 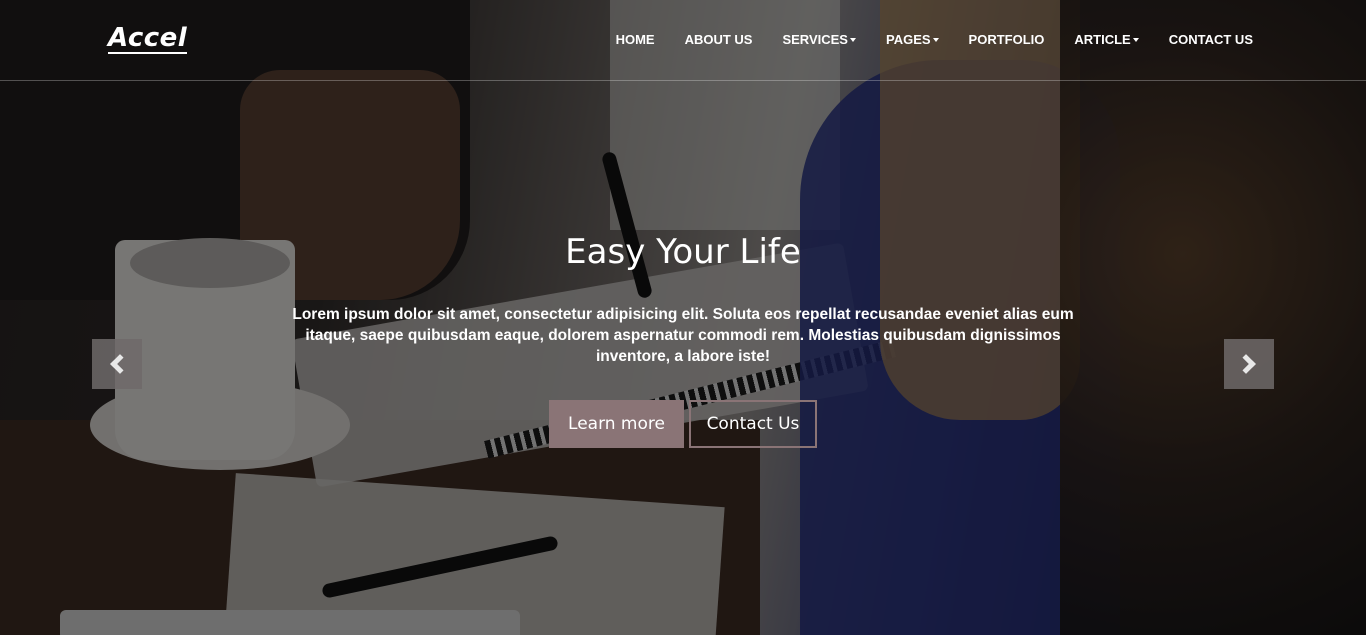 I want to click on nav-services: SERVICES, so click(x=819, y=39).